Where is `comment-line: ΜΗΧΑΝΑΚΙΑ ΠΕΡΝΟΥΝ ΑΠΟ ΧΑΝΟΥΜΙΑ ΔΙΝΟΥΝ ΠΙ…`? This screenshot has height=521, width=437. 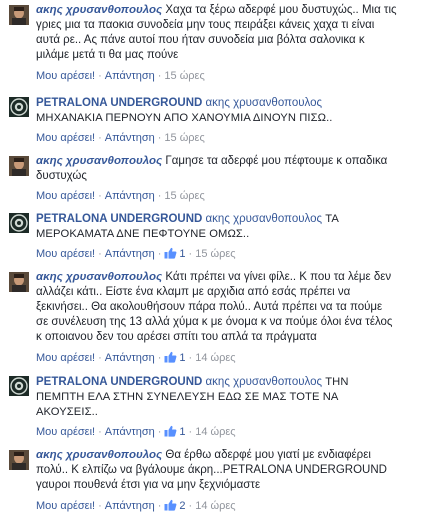 comment-line: ΜΗΧΑΝΑΚΙΑ ΠΕΡΝΟΥΝ ΑΠΟ ΧΑΝΟΥΜΙΑ ΔΙΝΟΥΝ ΠΙ… is located at coordinates (184, 118).